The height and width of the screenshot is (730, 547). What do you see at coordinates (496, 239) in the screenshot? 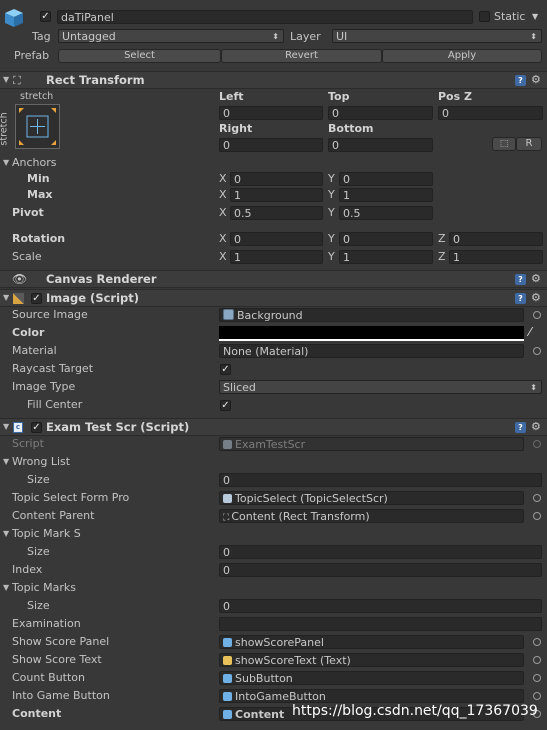
I see `rotation-z-input: 0` at bounding box center [496, 239].